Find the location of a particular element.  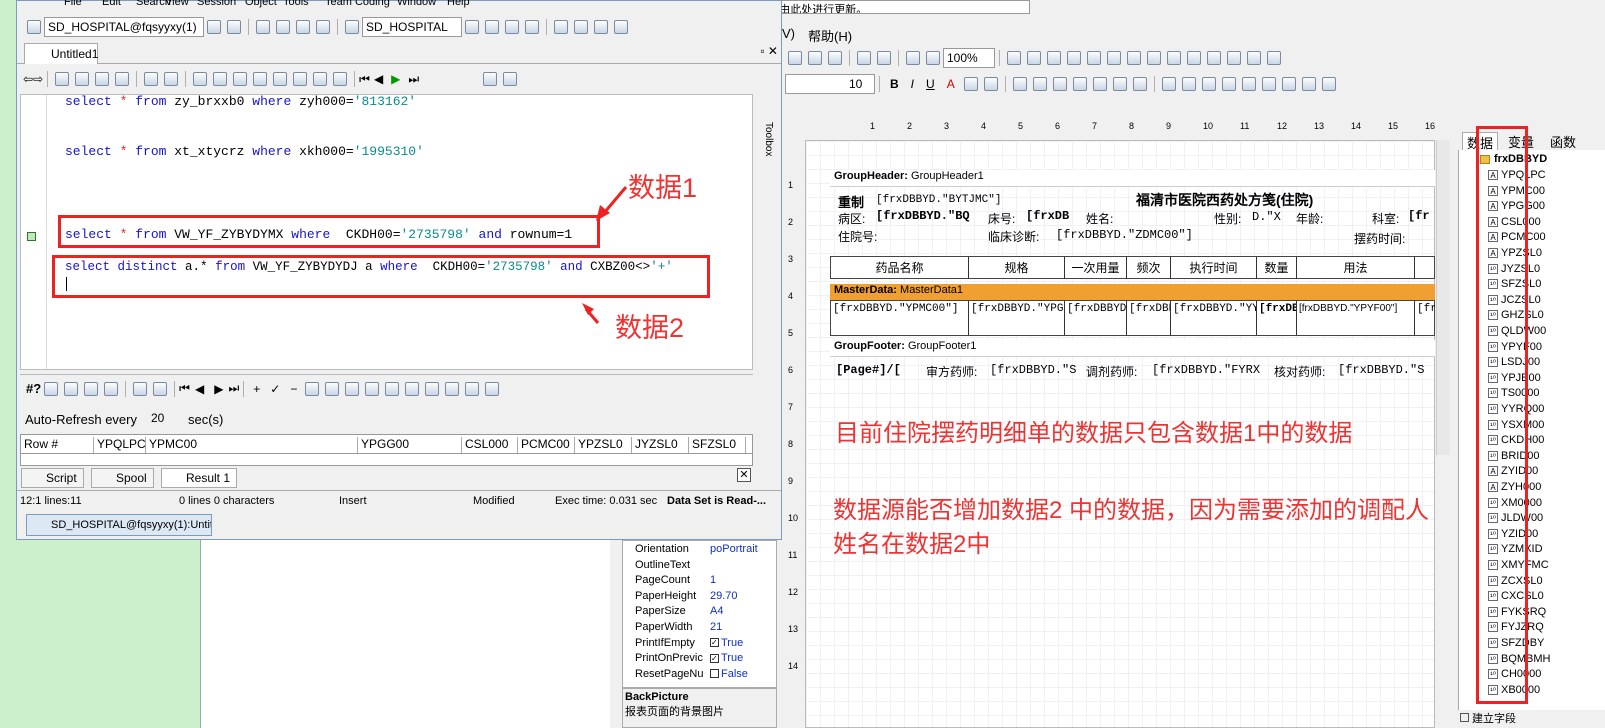

statistics-icon is located at coordinates (510, 79).